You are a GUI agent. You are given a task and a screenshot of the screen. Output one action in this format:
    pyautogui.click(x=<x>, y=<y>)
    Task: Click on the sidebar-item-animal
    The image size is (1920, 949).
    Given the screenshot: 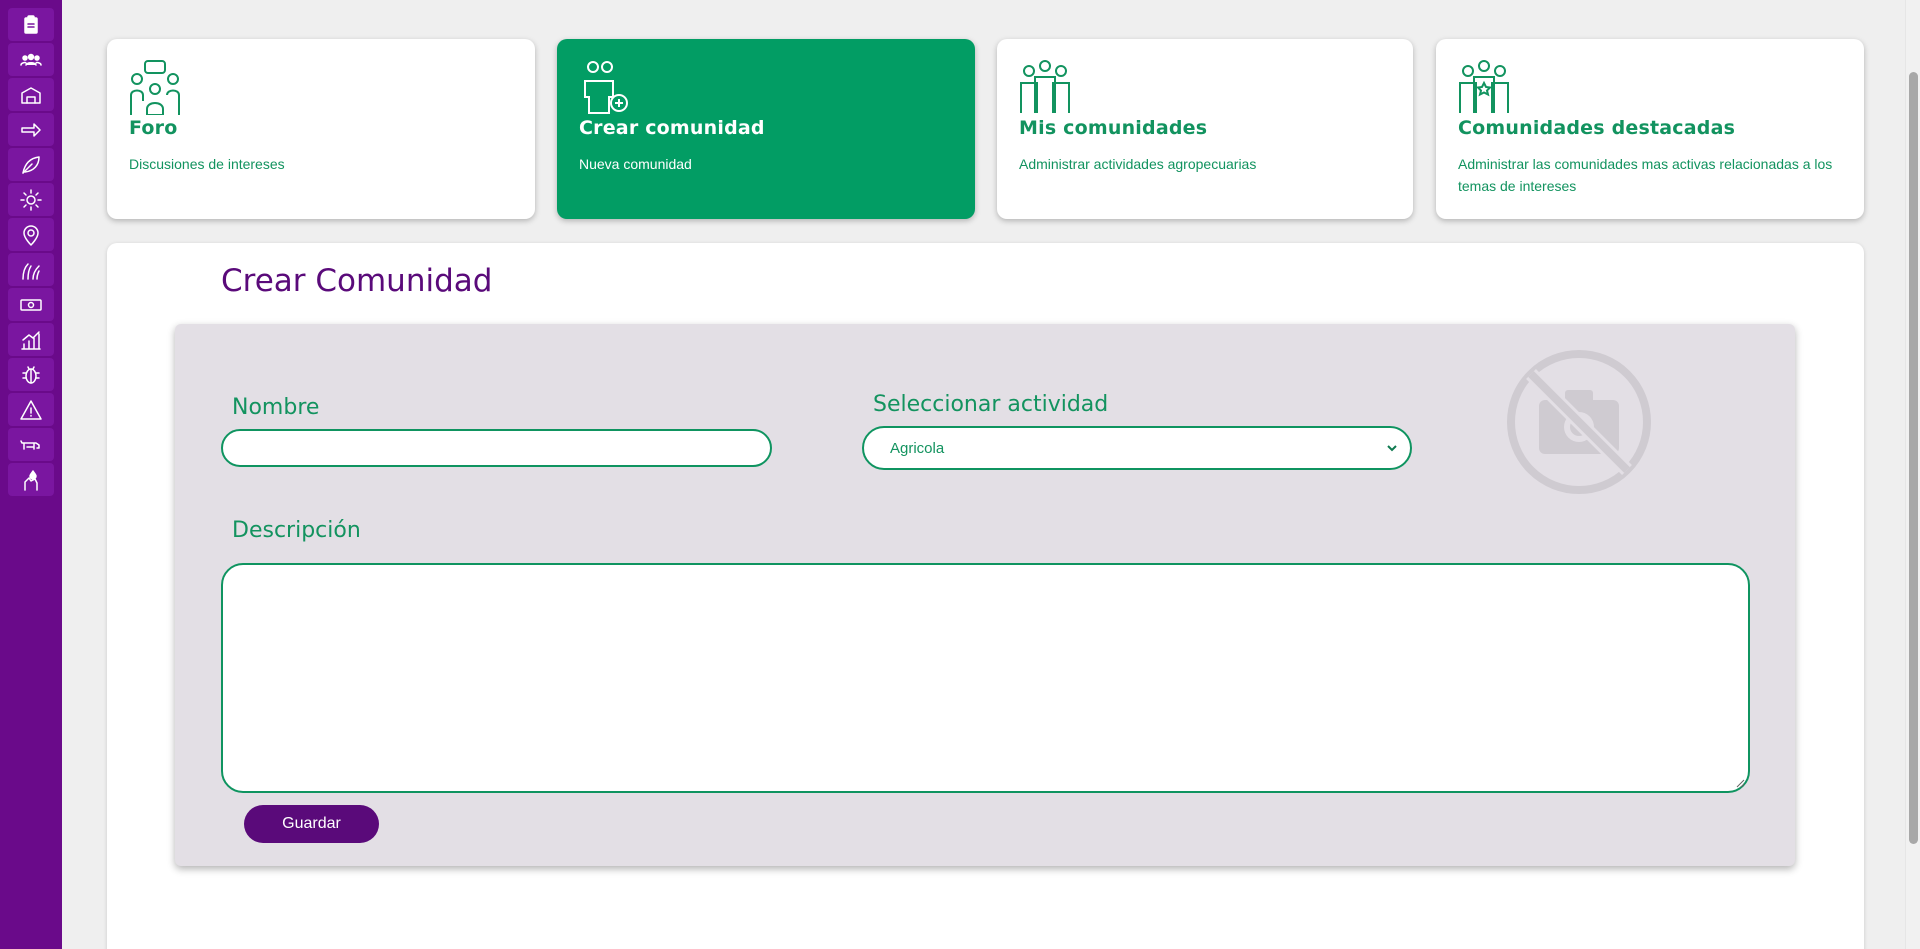 What is the action you would take?
    pyautogui.click(x=31, y=444)
    